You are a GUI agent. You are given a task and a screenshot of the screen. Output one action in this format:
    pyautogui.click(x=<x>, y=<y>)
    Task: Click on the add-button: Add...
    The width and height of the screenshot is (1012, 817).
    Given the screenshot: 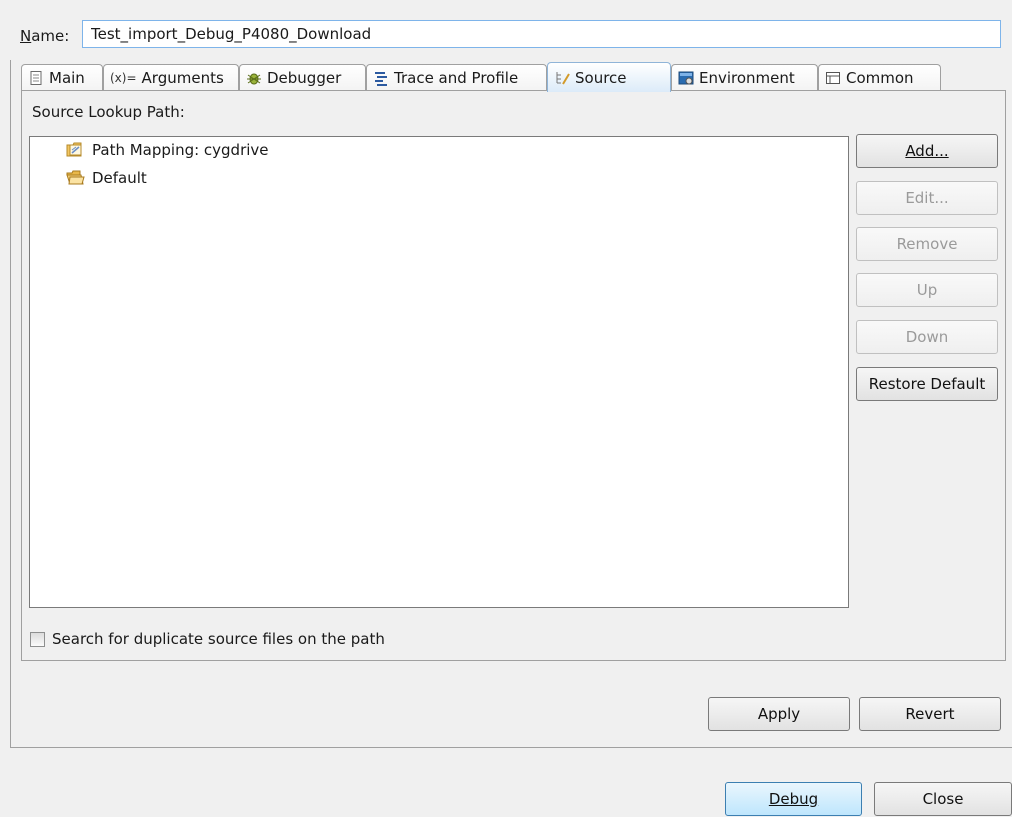 What is the action you would take?
    pyautogui.click(x=927, y=151)
    